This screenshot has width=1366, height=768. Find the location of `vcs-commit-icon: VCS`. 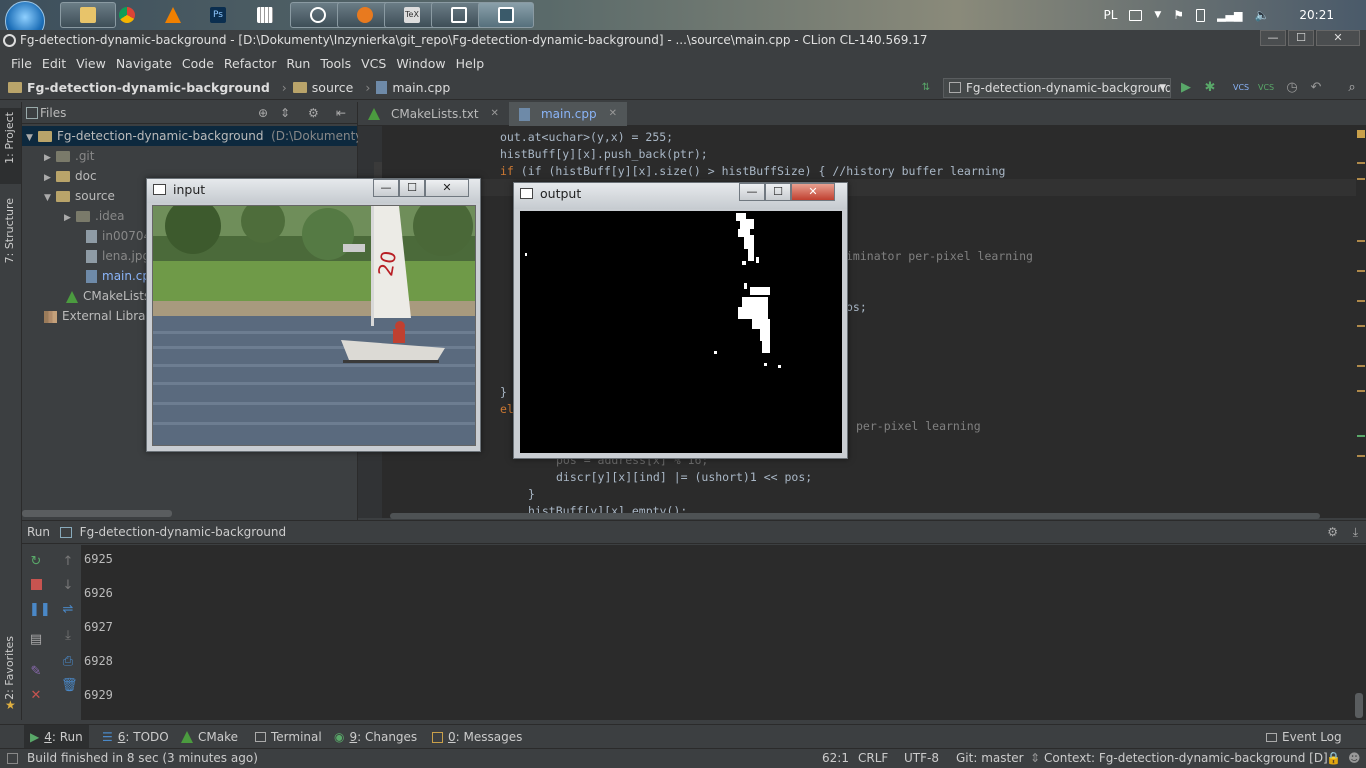

vcs-commit-icon: VCS is located at coordinates (1266, 88).